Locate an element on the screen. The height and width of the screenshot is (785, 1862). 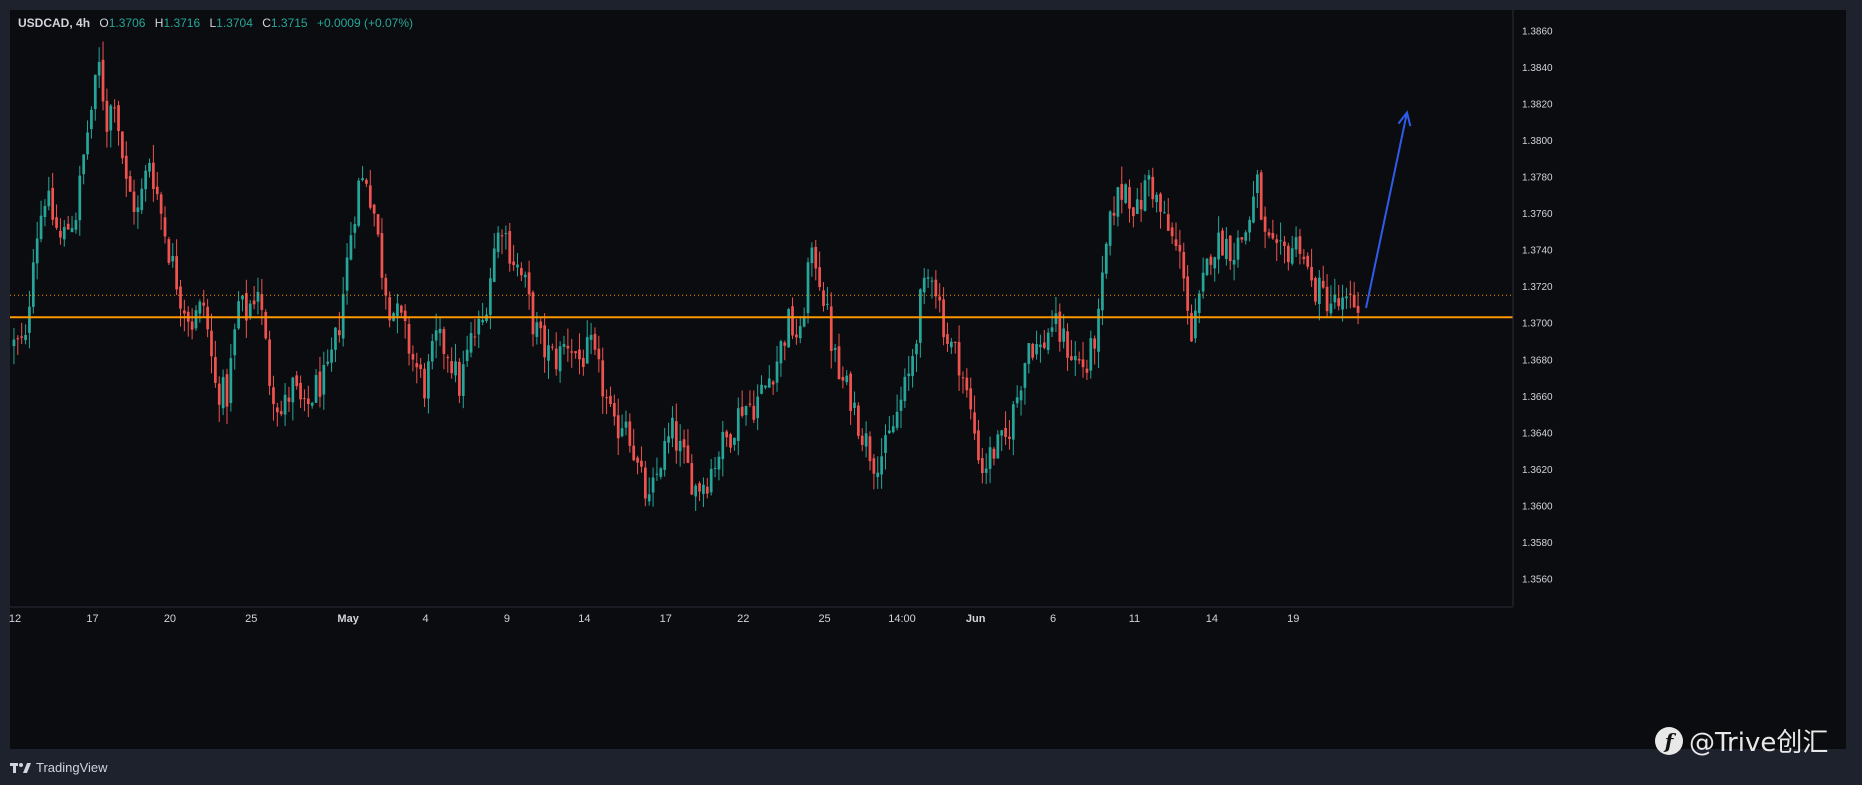
interval-label: 4h is located at coordinates (83, 23).